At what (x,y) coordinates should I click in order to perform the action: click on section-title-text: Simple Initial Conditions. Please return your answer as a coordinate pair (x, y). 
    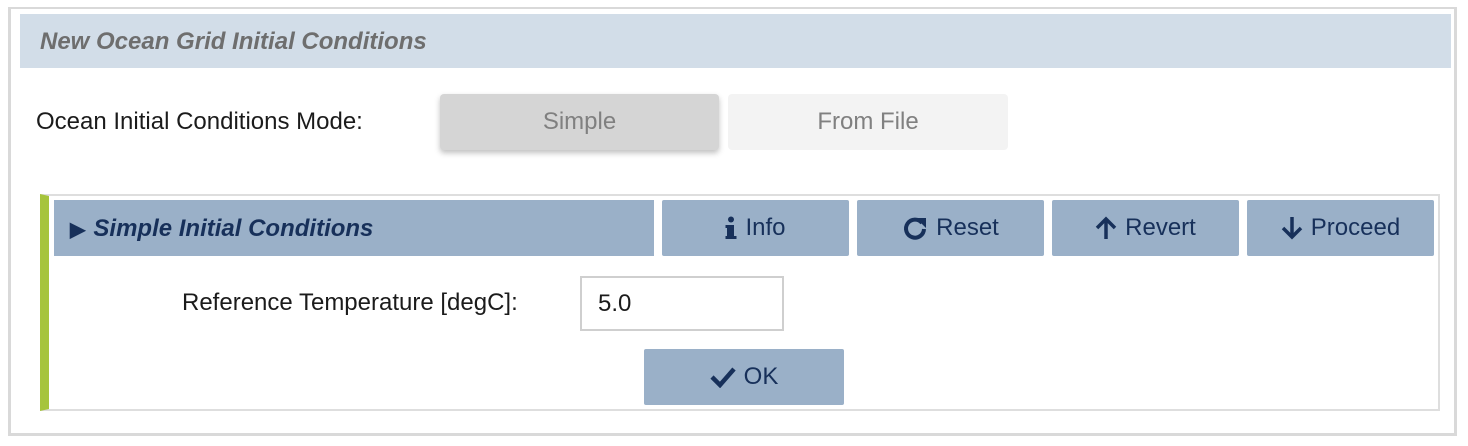
    Looking at the image, I should click on (233, 228).